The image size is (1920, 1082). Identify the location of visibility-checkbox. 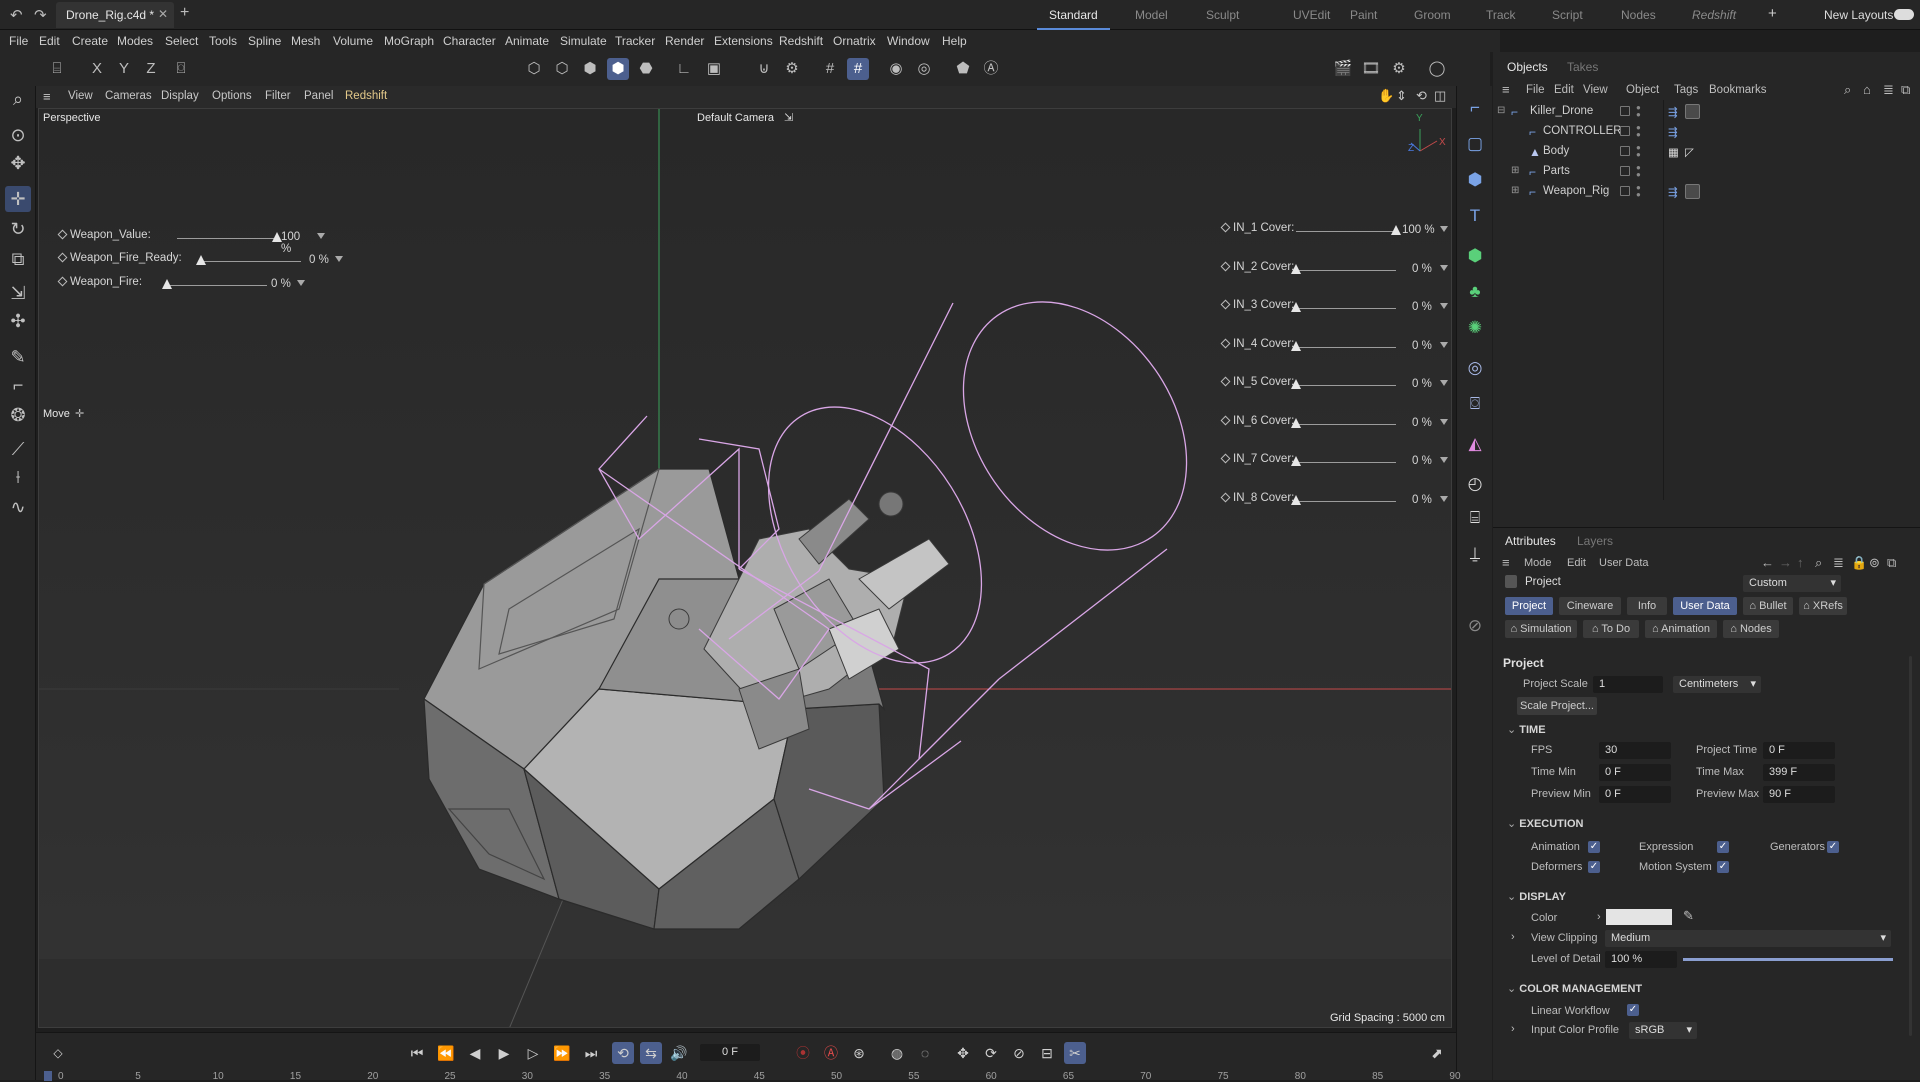
(1625, 151).